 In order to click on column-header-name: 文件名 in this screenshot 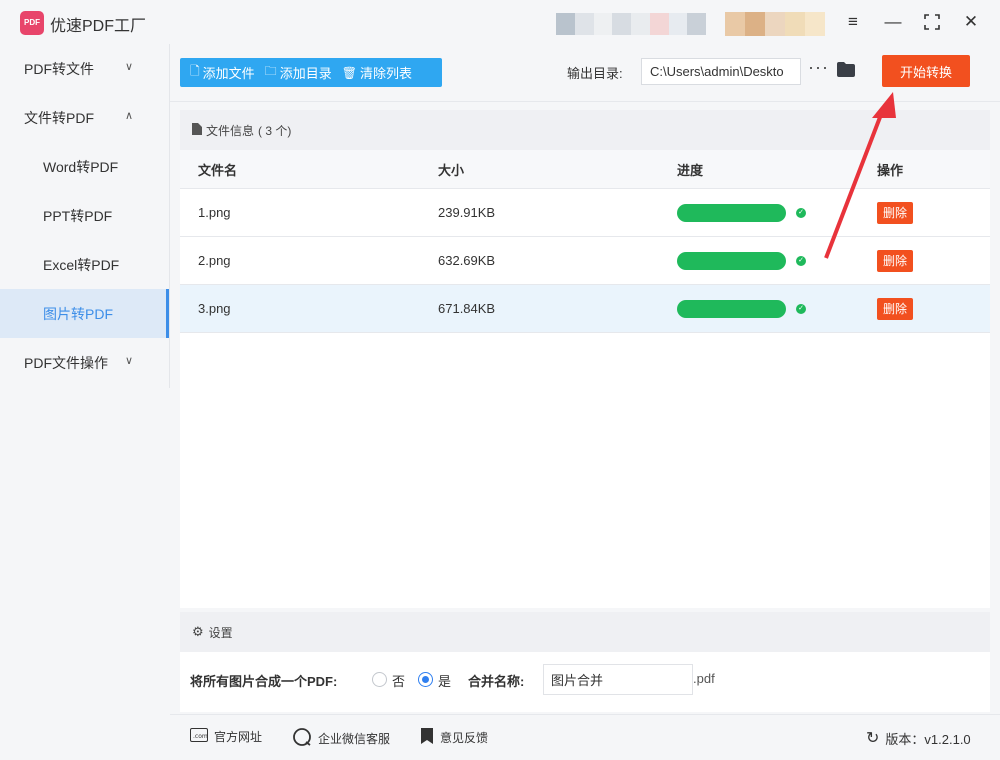, I will do `click(218, 170)`.